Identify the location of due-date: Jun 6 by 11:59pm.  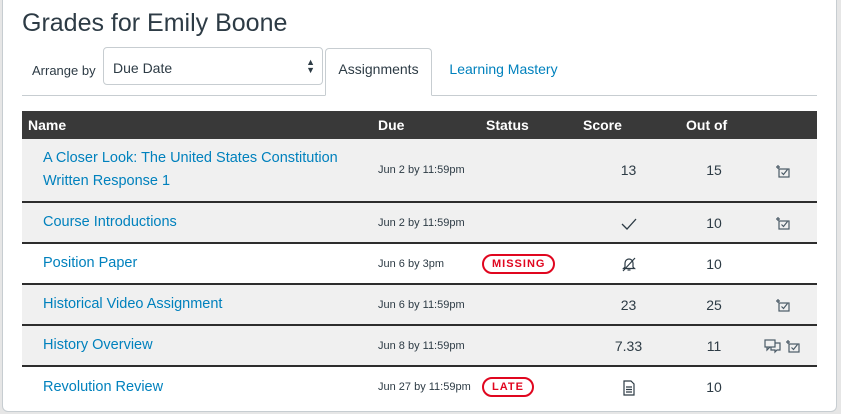
(421, 304).